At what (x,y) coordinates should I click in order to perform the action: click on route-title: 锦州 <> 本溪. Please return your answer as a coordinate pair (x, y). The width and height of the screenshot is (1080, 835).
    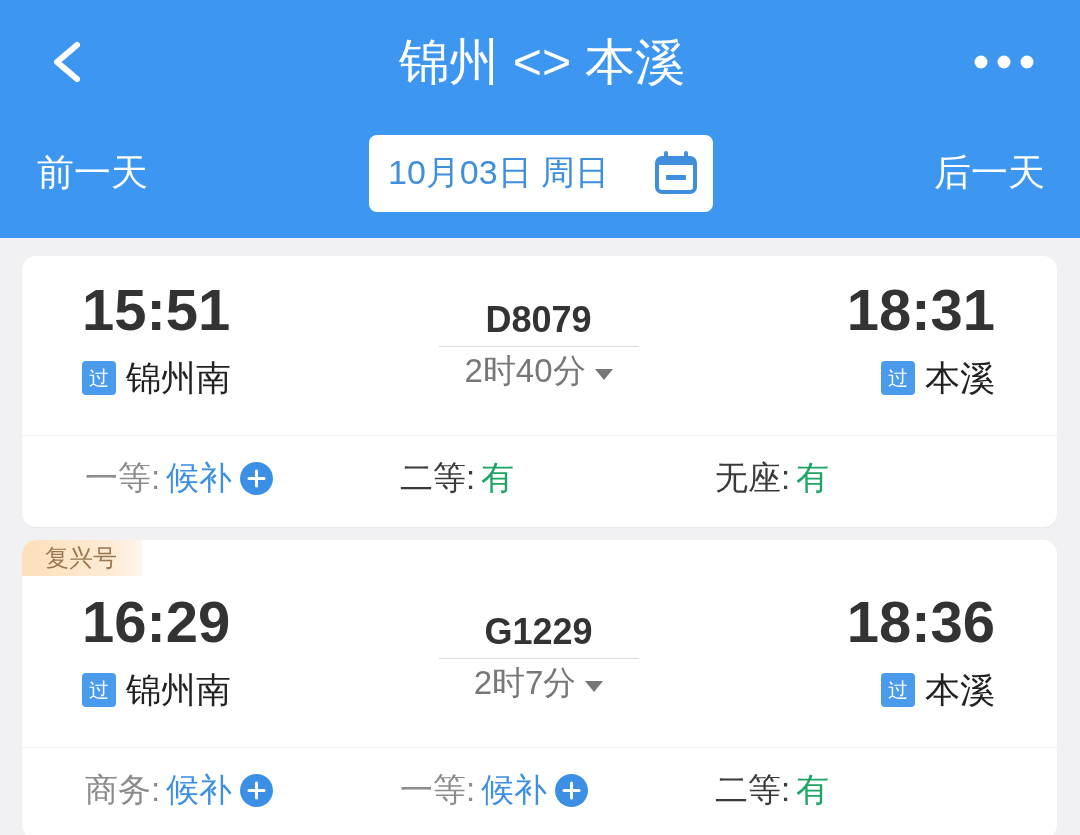
    Looking at the image, I should click on (542, 62).